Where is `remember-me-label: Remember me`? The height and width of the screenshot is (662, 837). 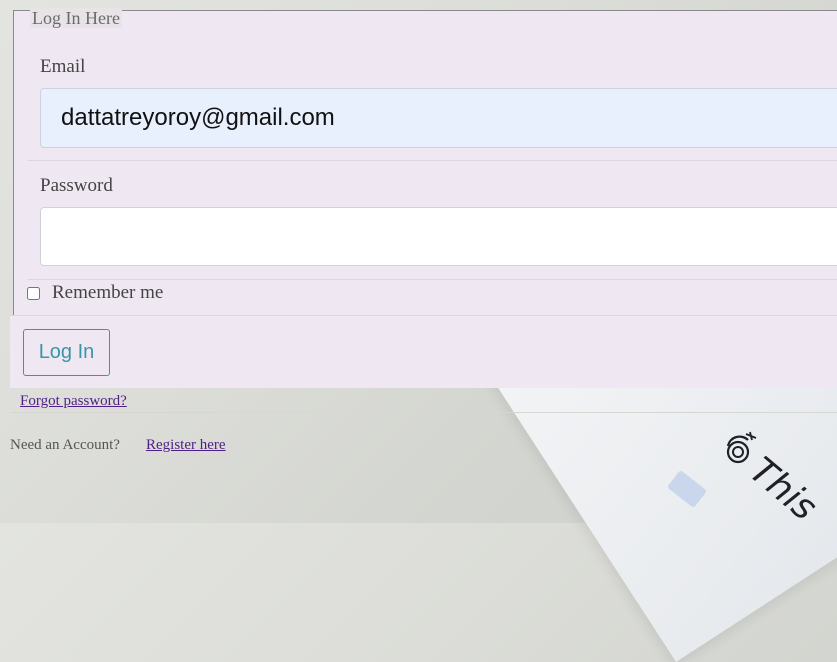
remember-me-label: Remember me is located at coordinates (107, 293).